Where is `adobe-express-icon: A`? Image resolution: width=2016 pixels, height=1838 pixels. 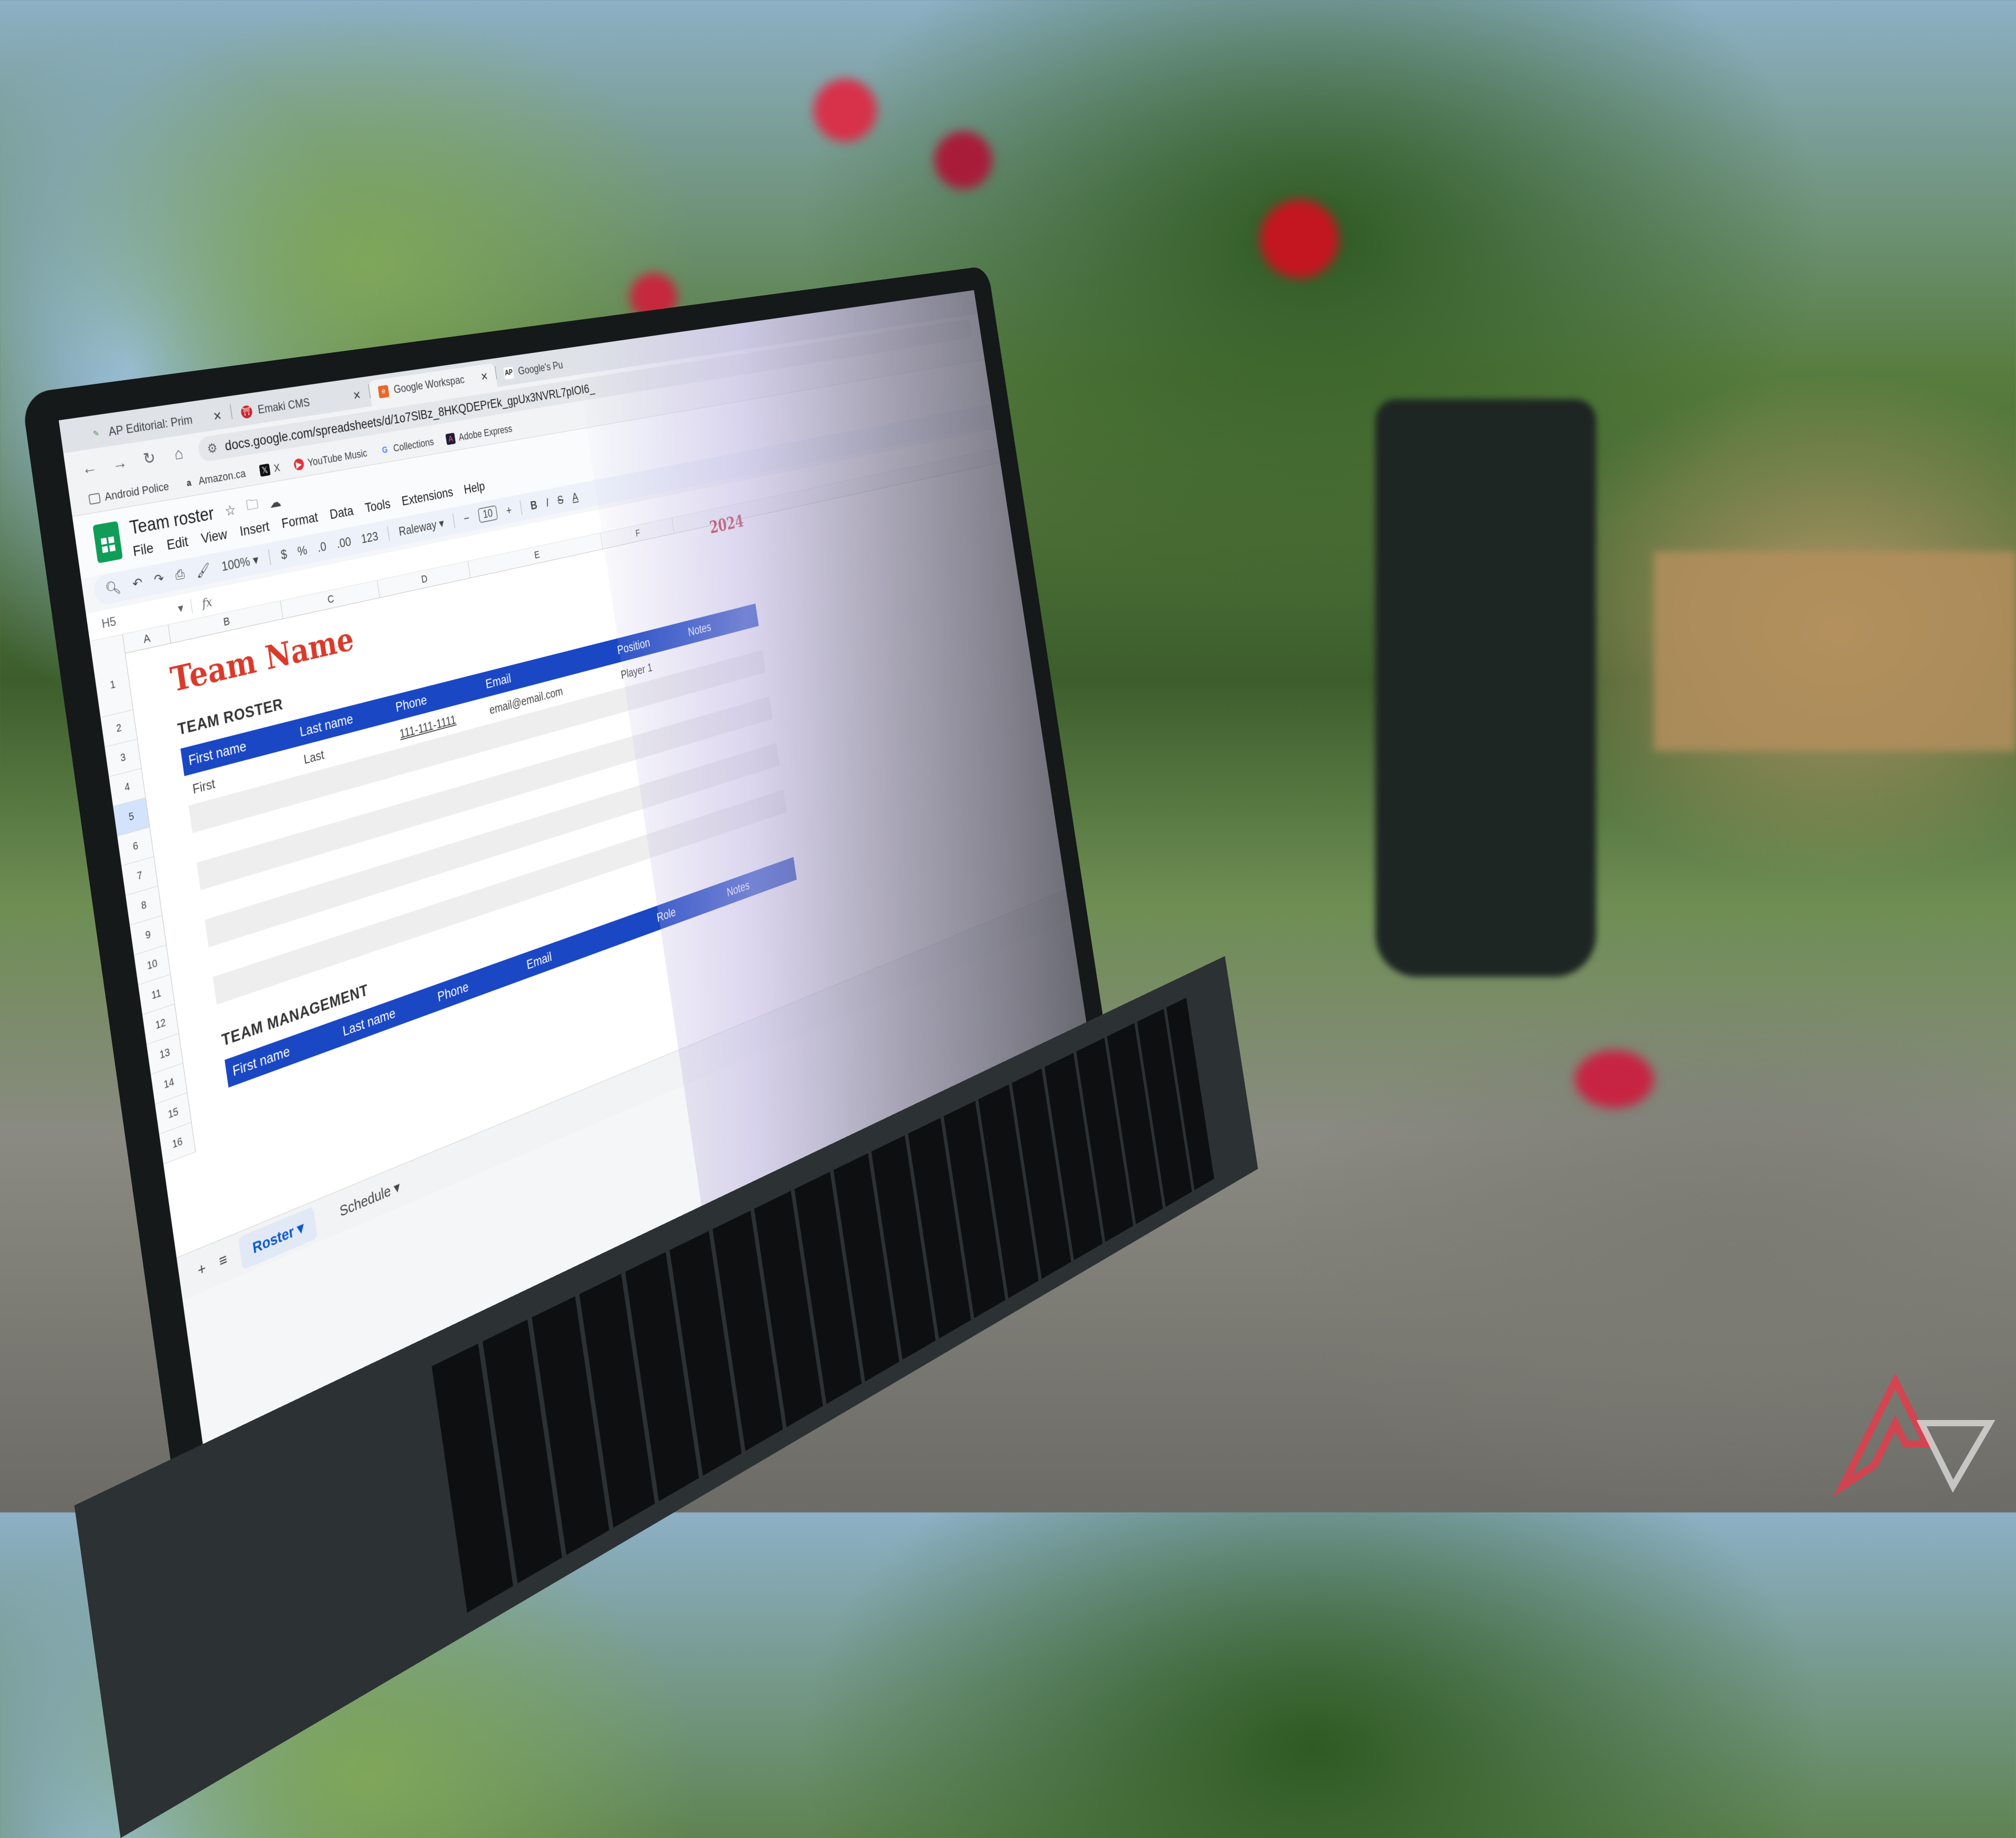
adobe-express-icon: A is located at coordinates (450, 438).